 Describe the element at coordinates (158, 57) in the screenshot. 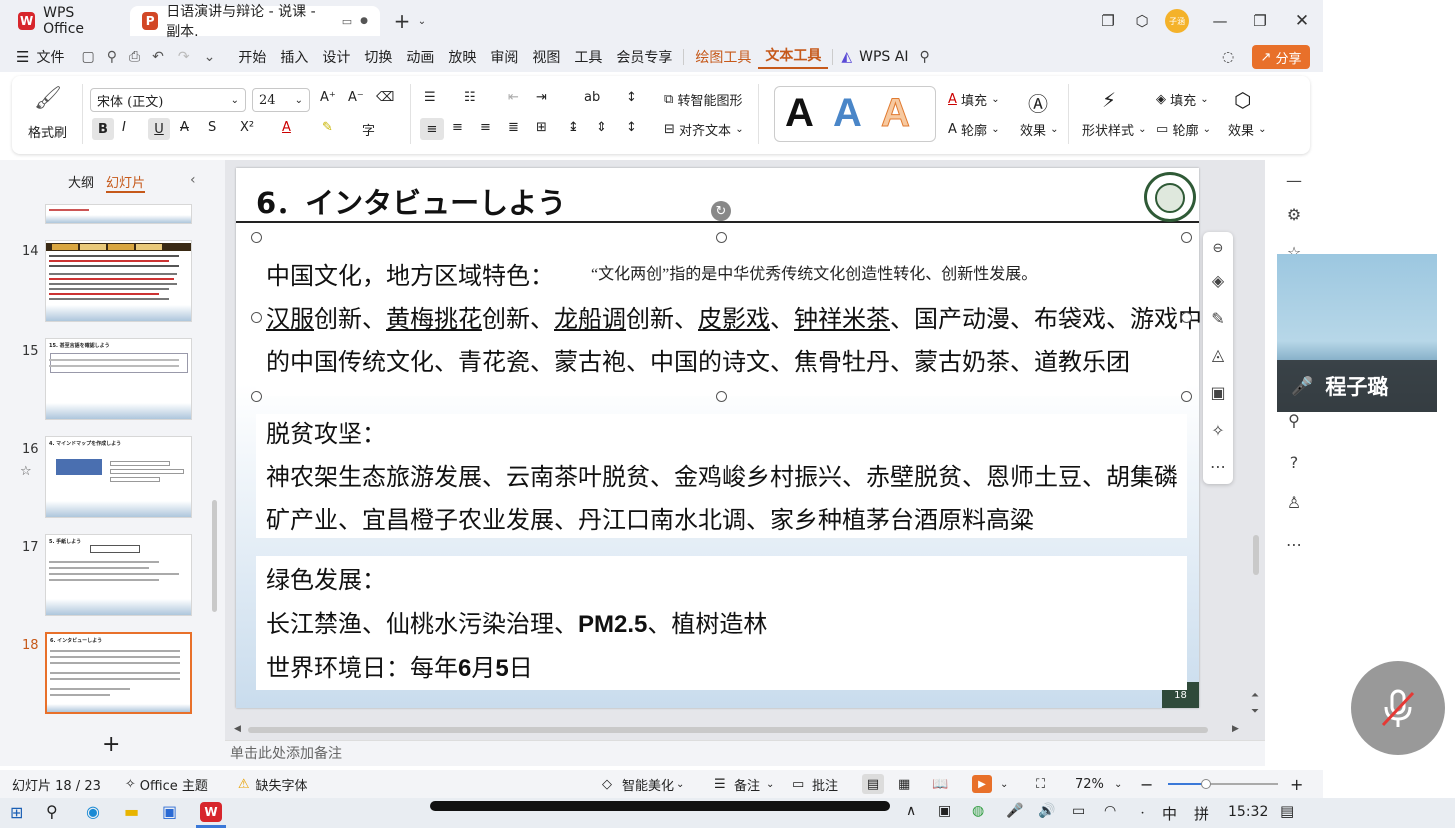

I see `undo-icon: ↶` at that location.